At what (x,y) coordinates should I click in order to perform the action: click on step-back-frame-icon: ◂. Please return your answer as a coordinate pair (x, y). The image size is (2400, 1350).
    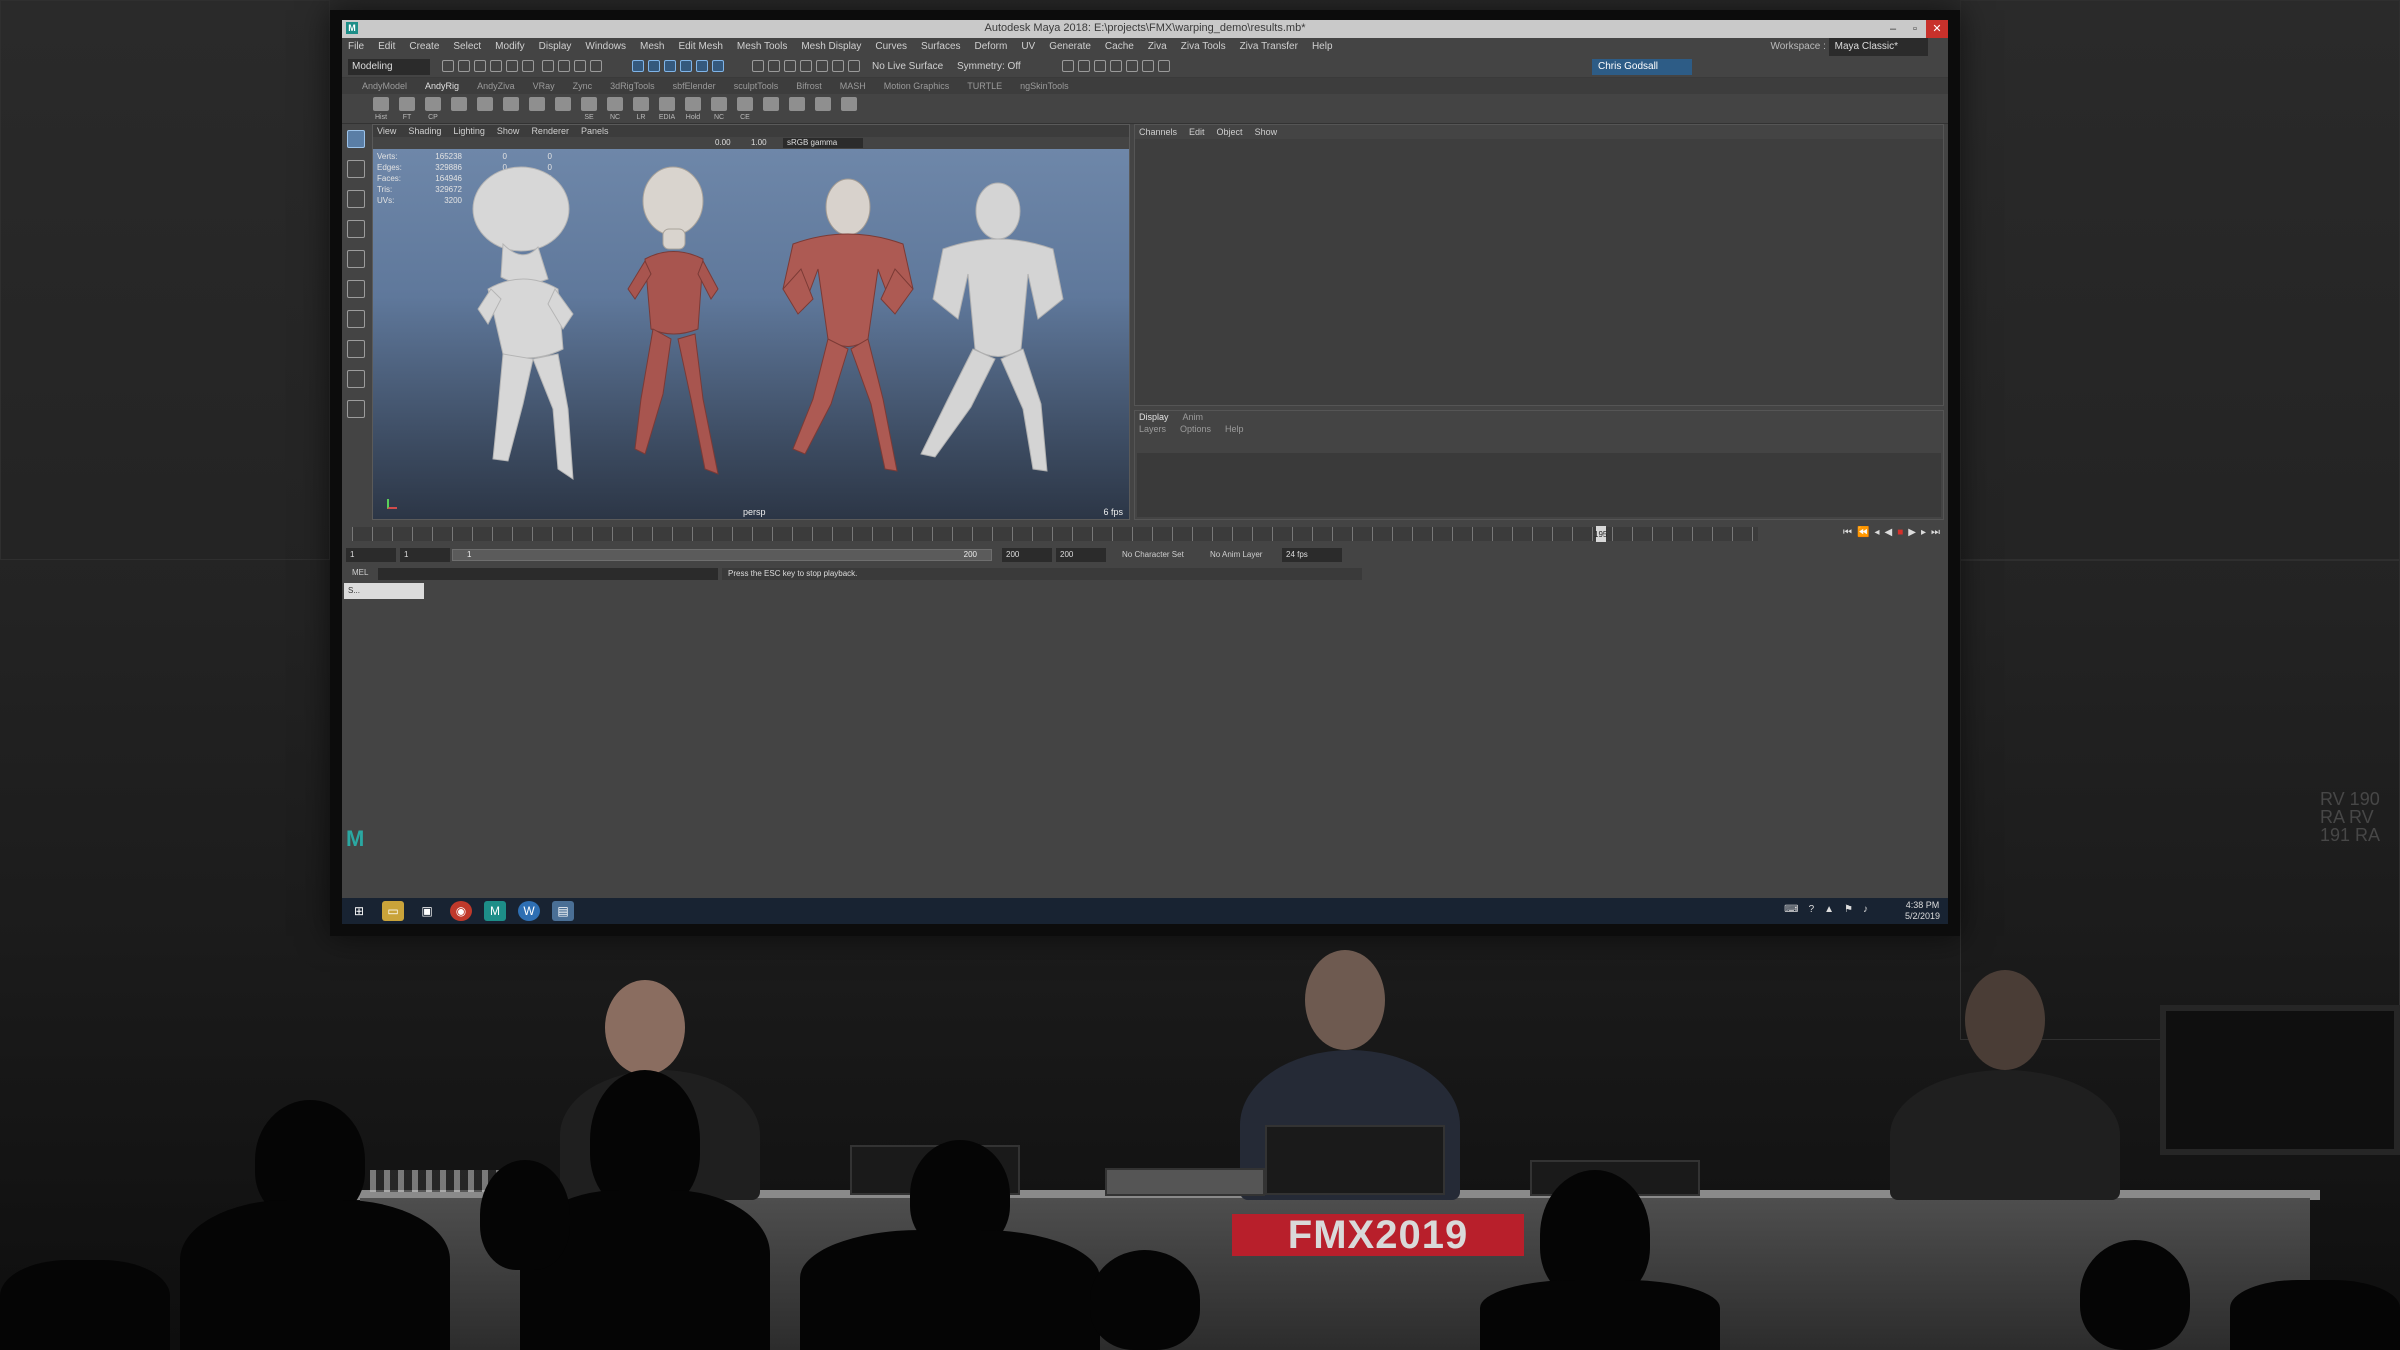
    Looking at the image, I should click on (1876, 532).